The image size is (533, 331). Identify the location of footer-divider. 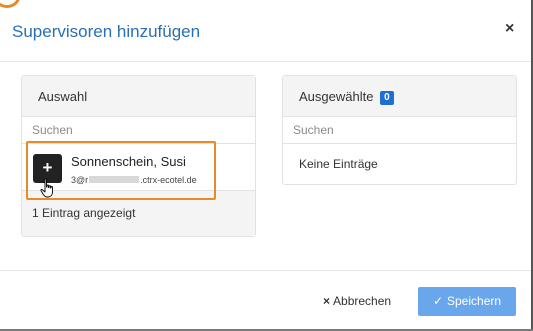
(265, 270).